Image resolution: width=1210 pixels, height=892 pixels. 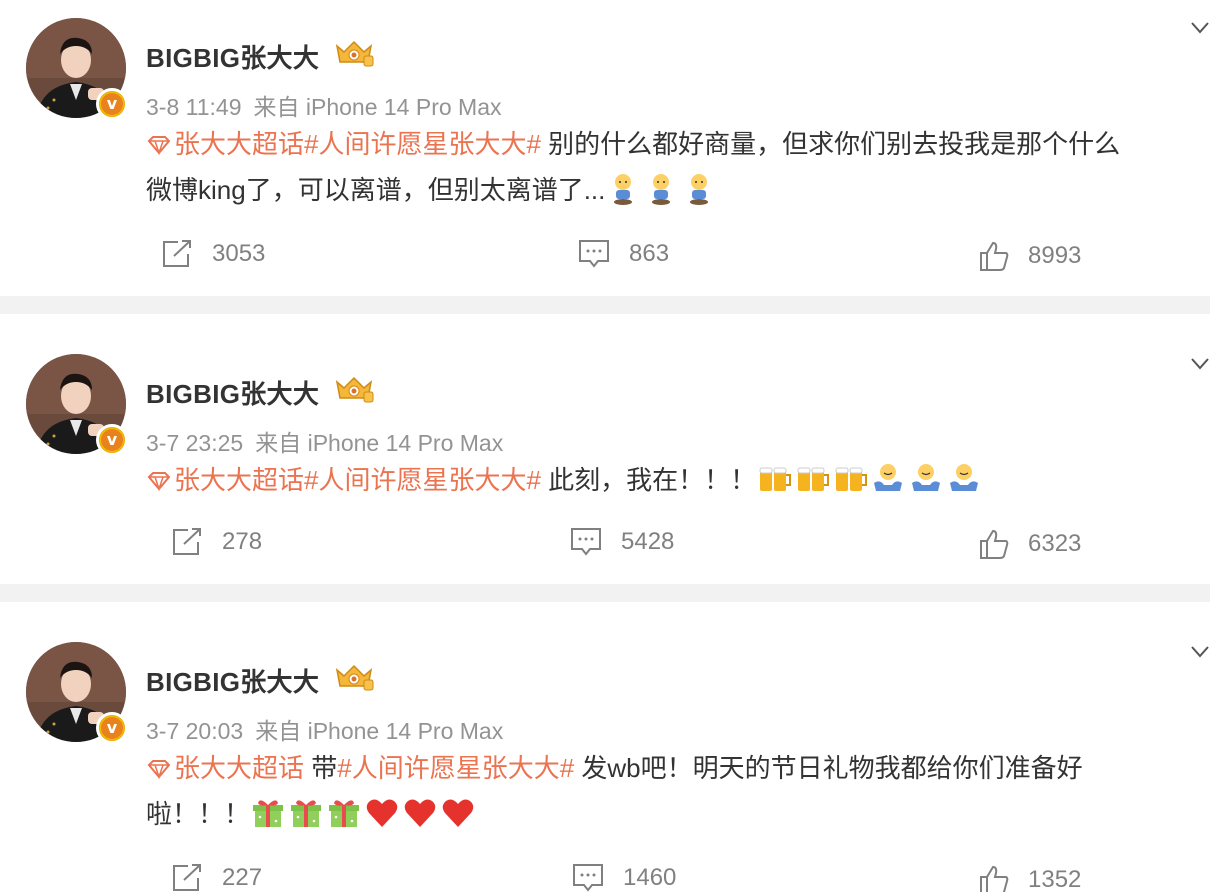 What do you see at coordinates (650, 877) in the screenshot?
I see `comment-count: 1460` at bounding box center [650, 877].